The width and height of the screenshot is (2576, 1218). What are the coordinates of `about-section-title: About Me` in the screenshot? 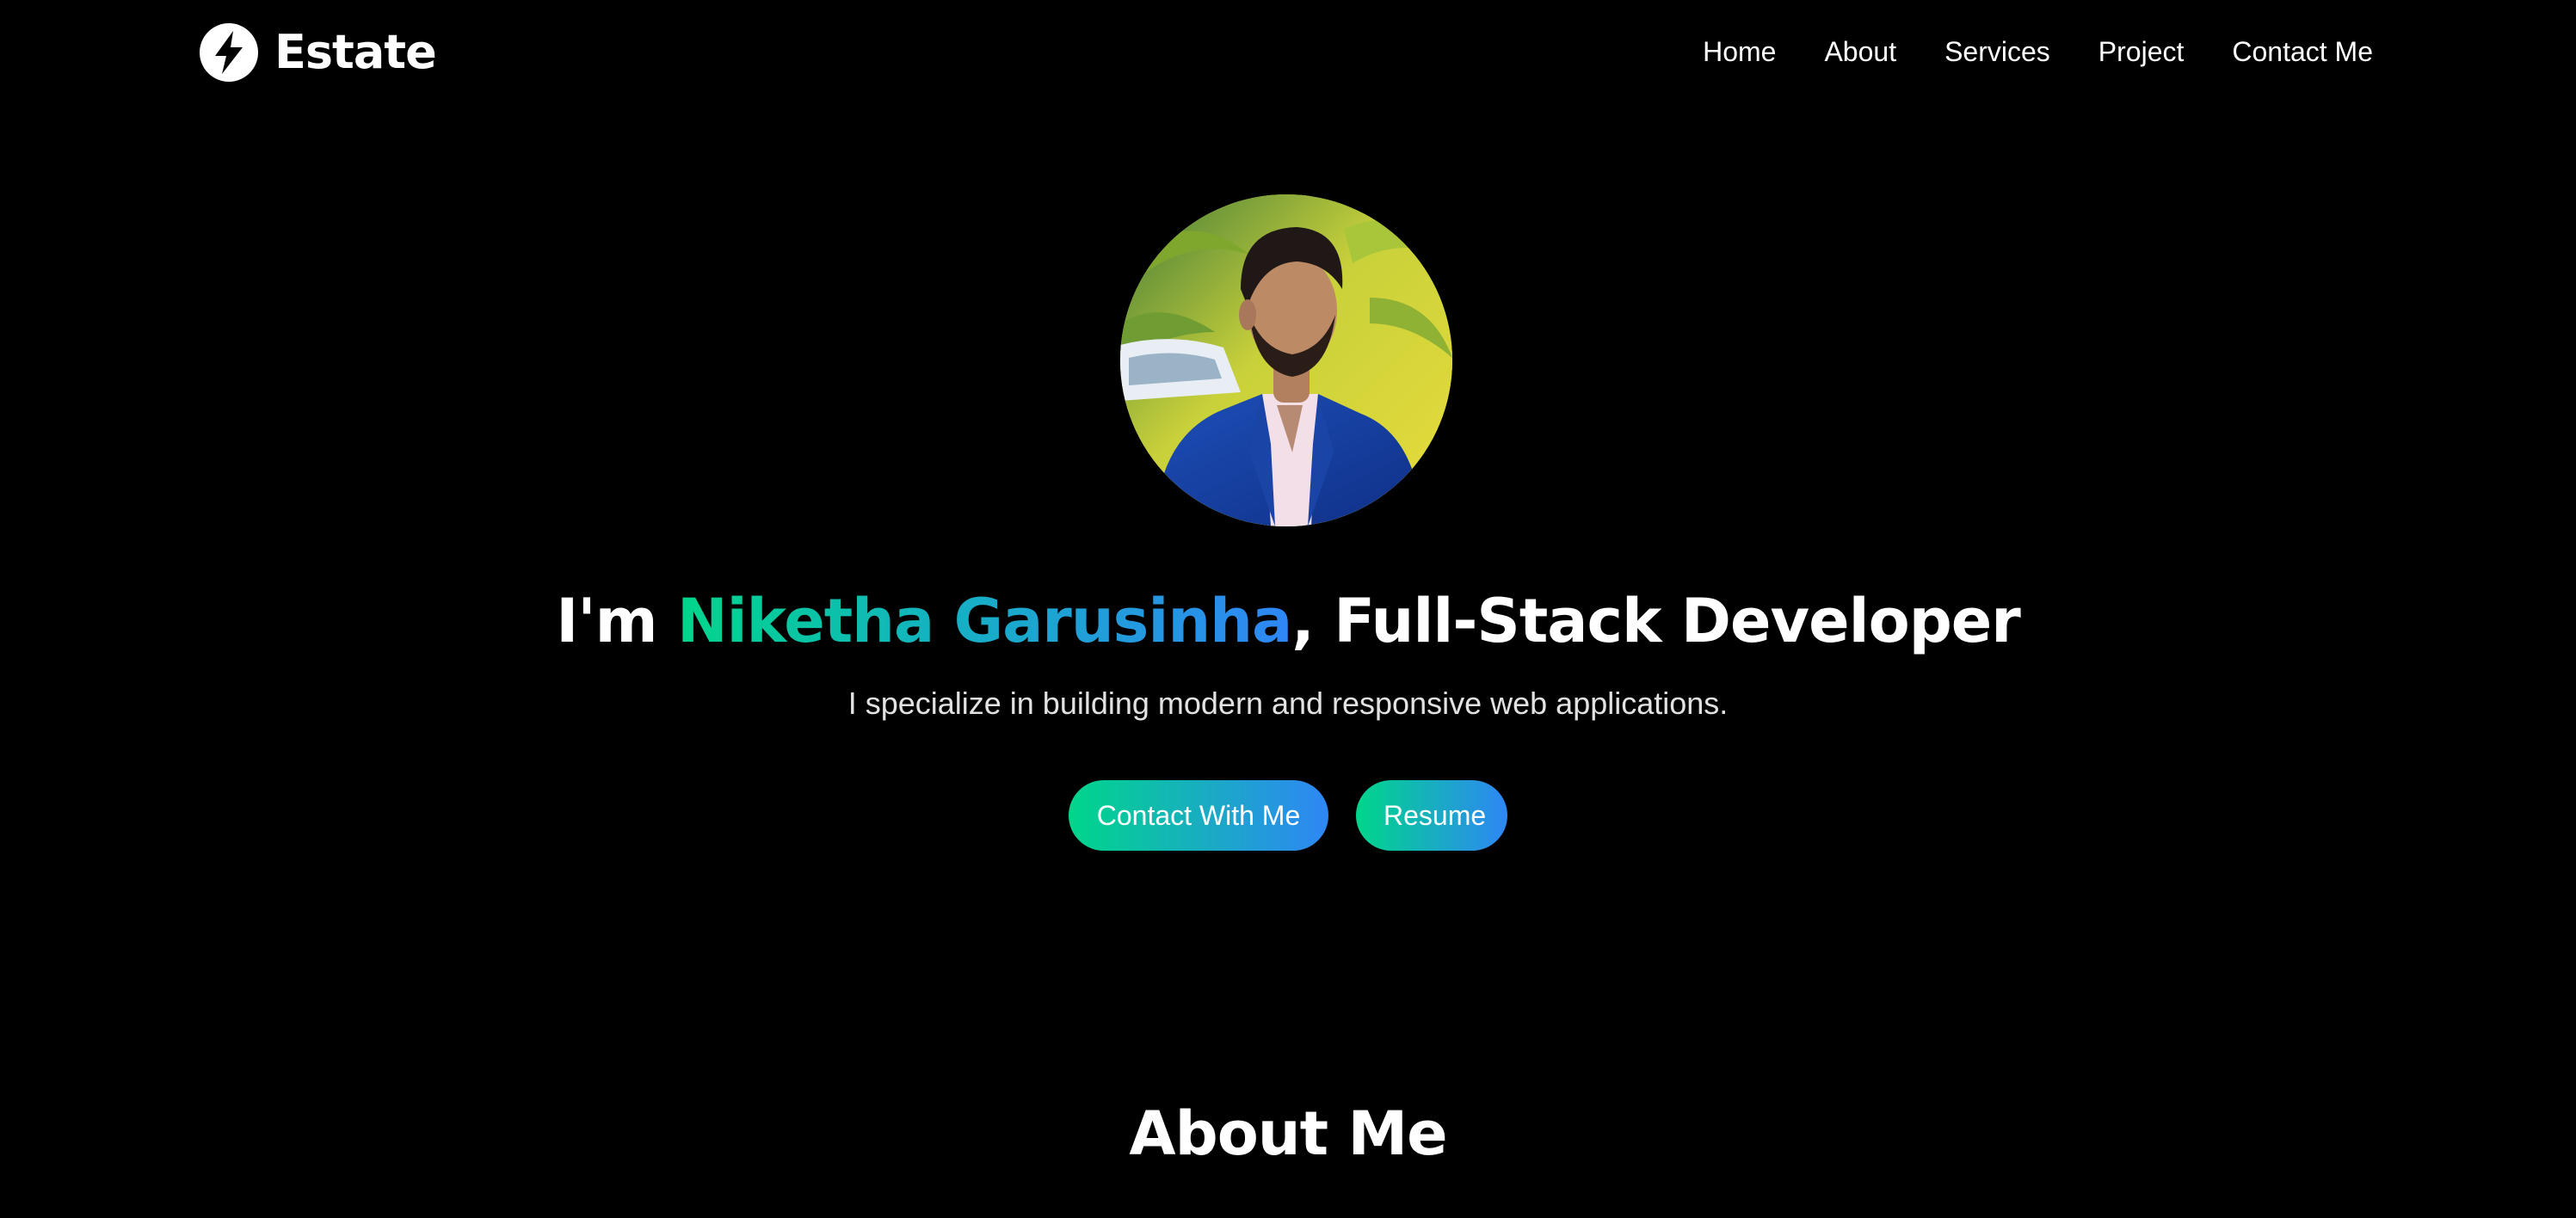 It's located at (1288, 1133).